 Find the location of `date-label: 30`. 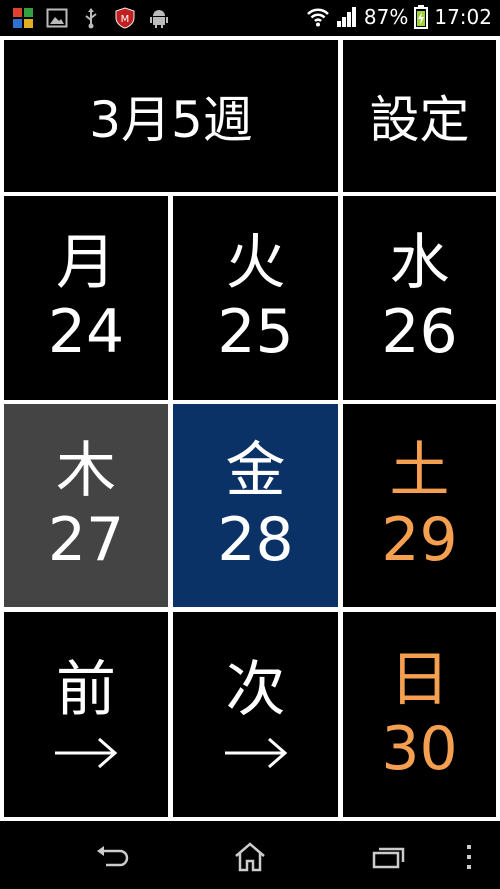

date-label: 30 is located at coordinates (419, 748).